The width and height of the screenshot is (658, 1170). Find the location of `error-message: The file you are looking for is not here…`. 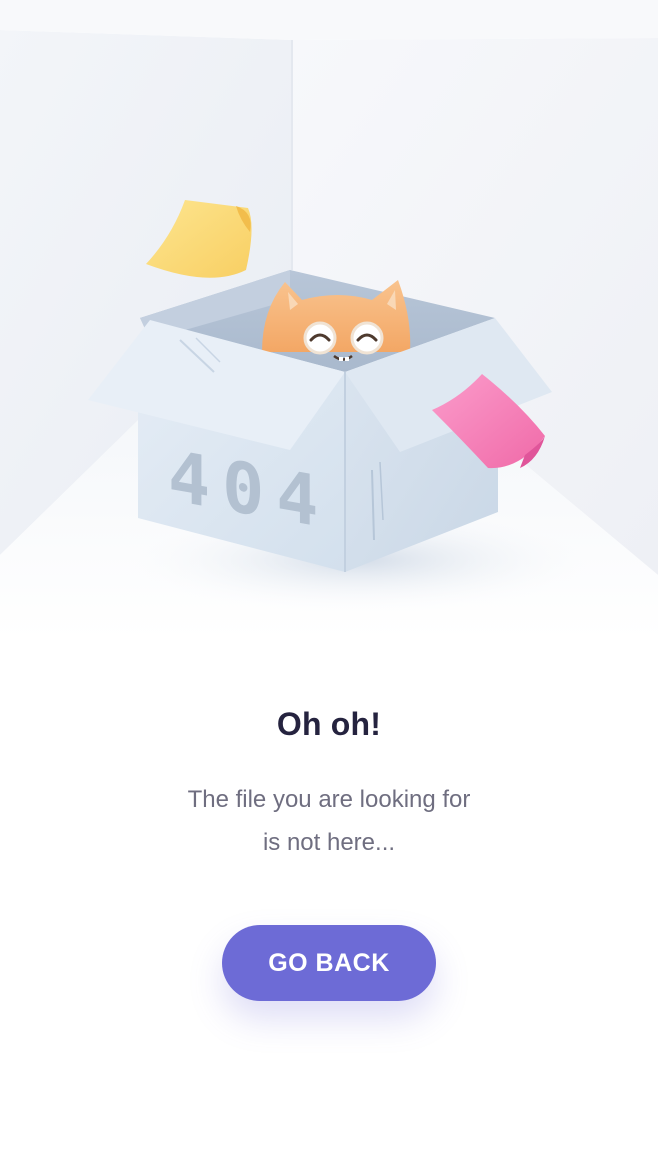

error-message: The file you are looking for is not here… is located at coordinates (329, 821).